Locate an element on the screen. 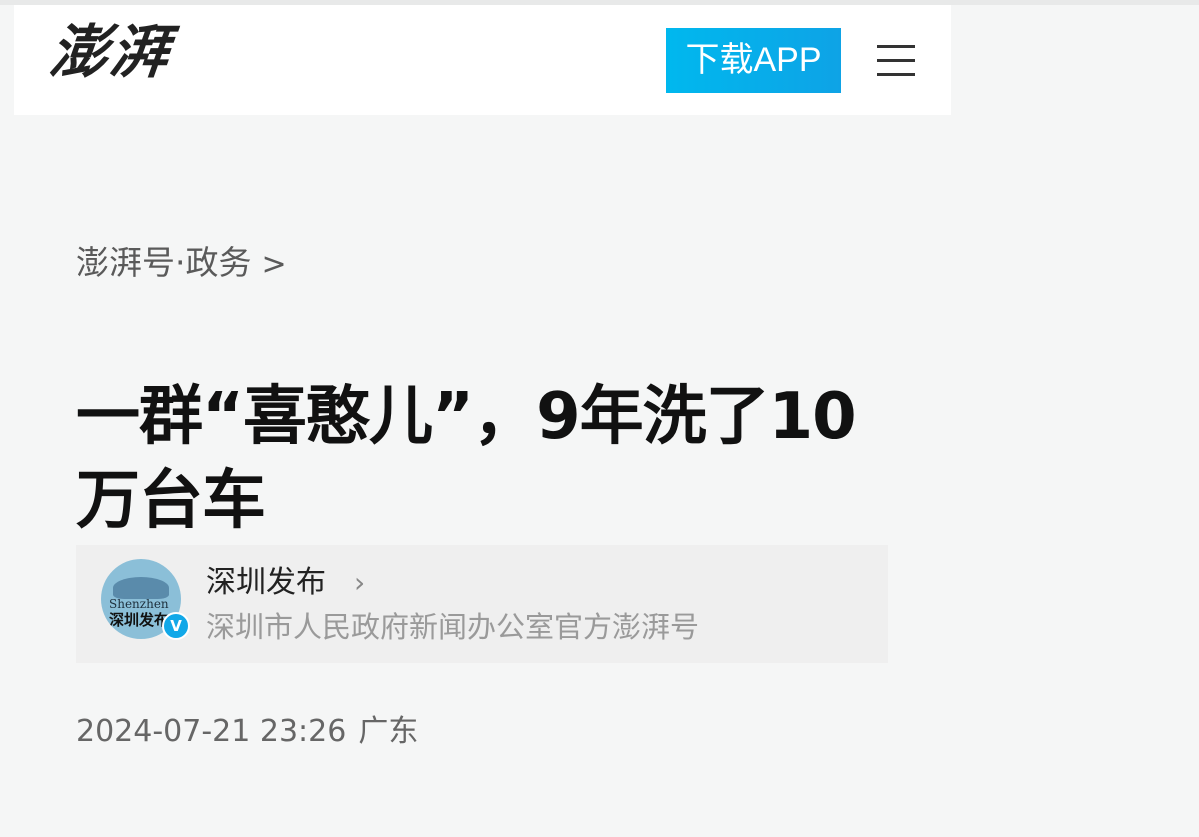 This screenshot has height=837, width=1199. verified-badge-icon: V is located at coordinates (176, 626).